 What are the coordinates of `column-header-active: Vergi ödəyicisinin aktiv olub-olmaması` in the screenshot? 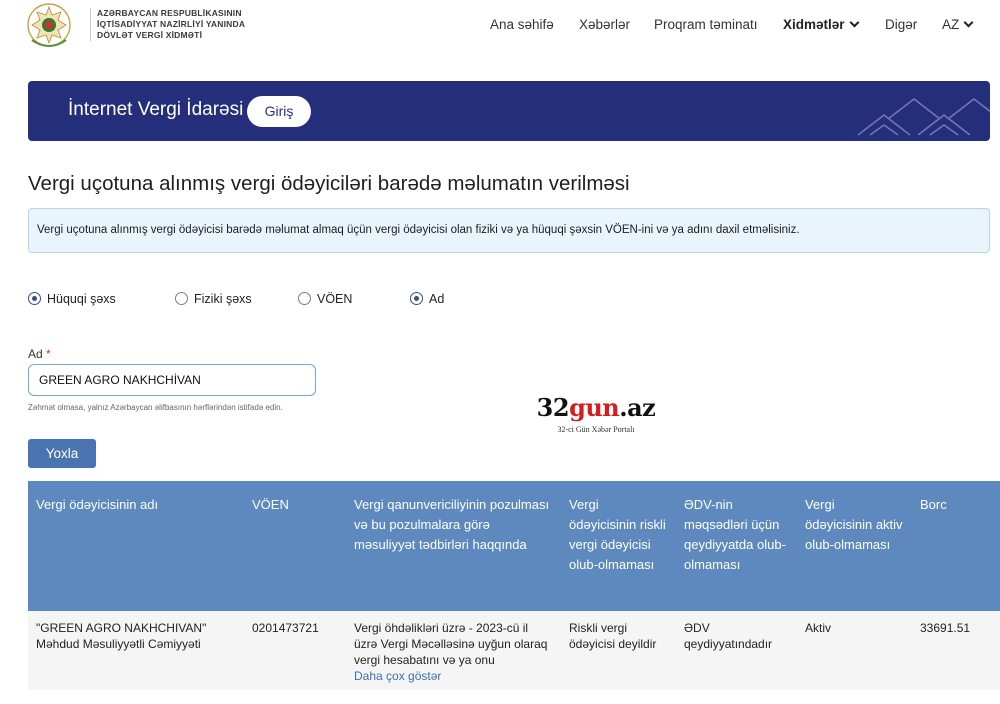 It's located at (854, 546).